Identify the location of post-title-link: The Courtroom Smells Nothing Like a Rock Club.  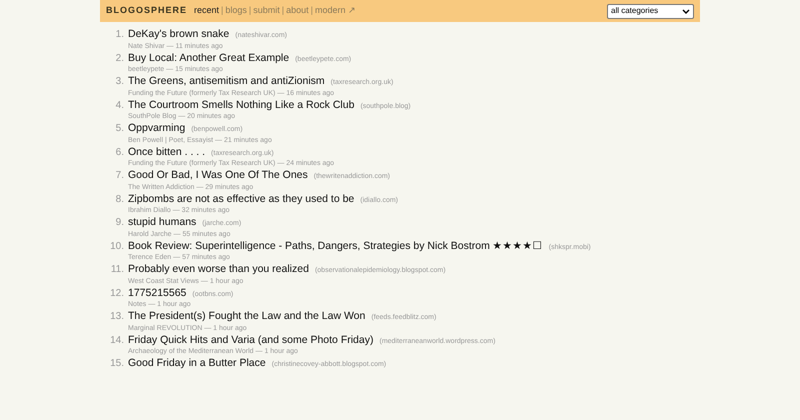
(241, 105).